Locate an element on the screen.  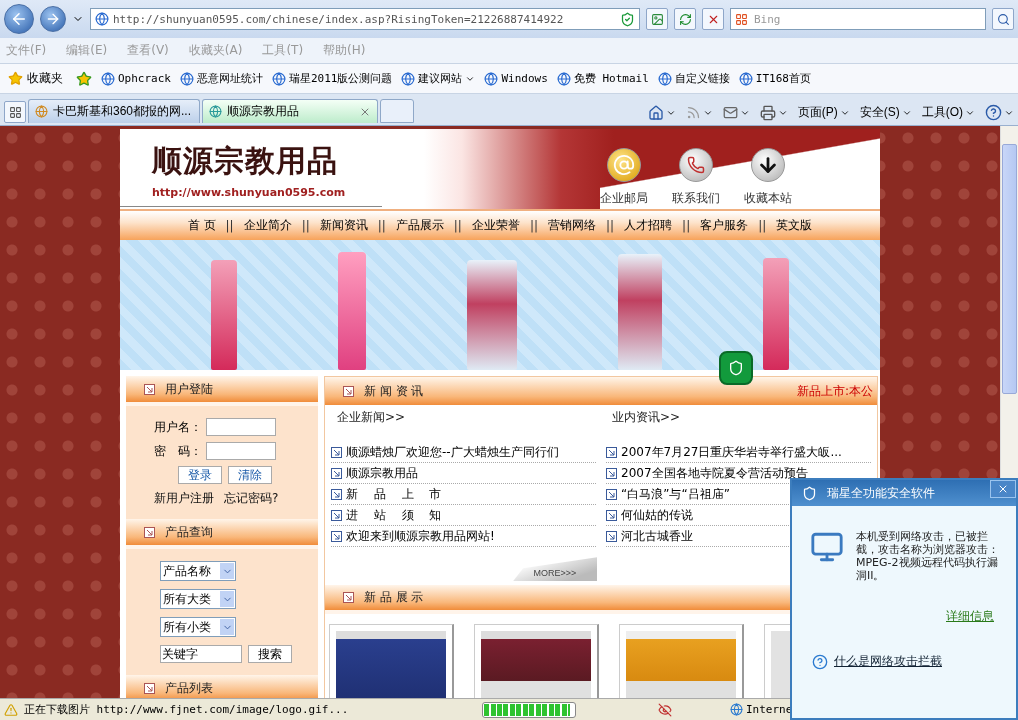
nav-link: 新闻资讯 is located at coordinates (343, 225).